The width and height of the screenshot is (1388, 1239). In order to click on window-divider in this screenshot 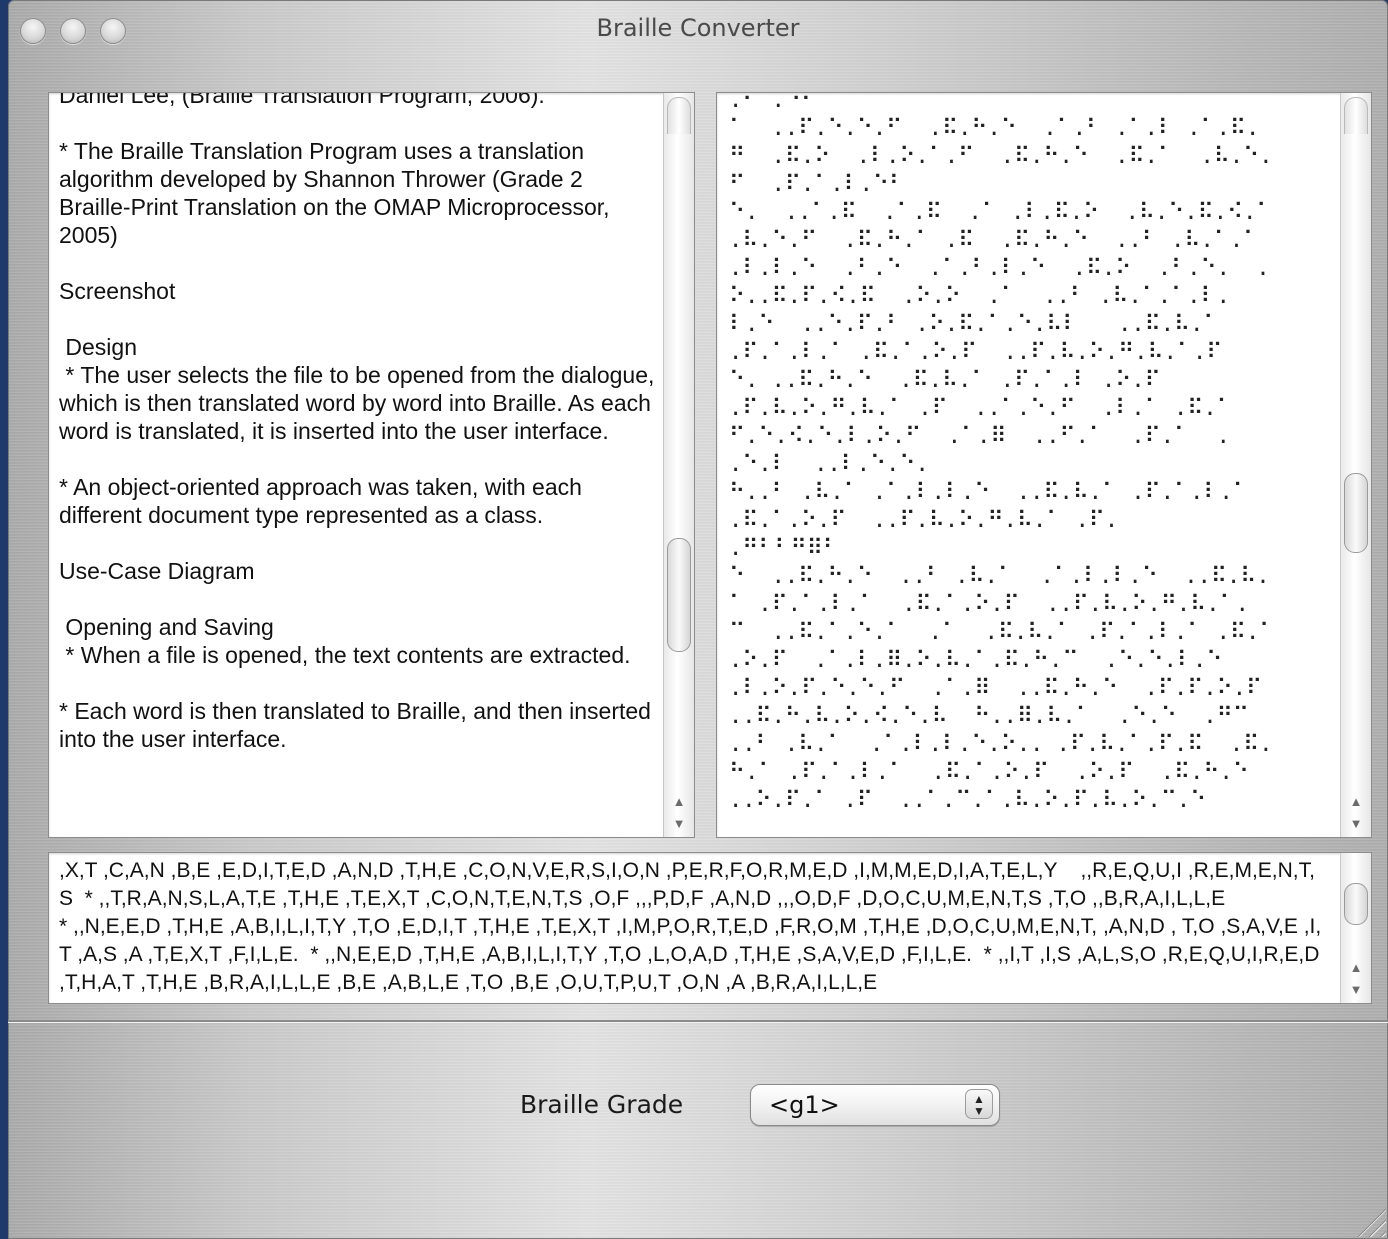, I will do `click(698, 1021)`.